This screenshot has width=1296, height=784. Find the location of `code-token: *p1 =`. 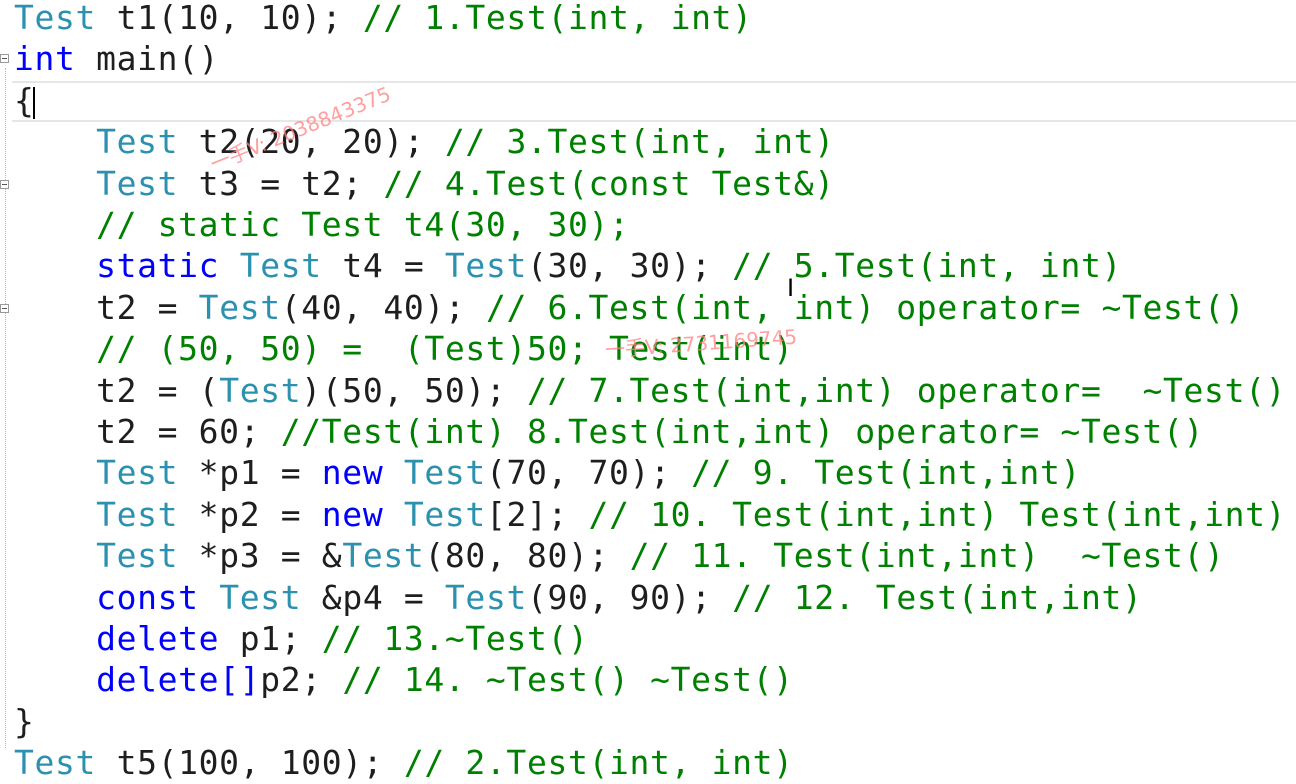

code-token: *p1 = is located at coordinates (250, 473).